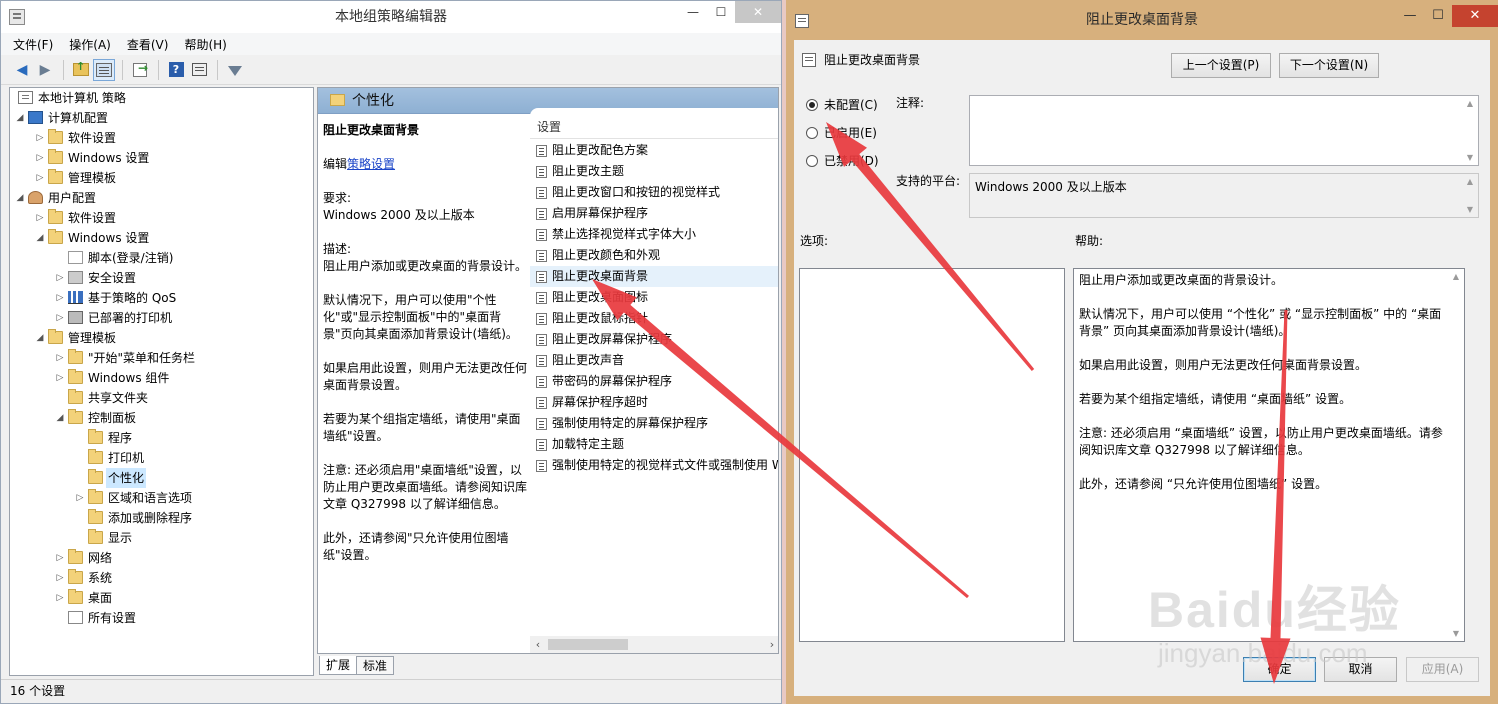 This screenshot has height=704, width=1498. What do you see at coordinates (654, 255) in the screenshot?
I see `setting-row: 阻止更改颜色和外观` at bounding box center [654, 255].